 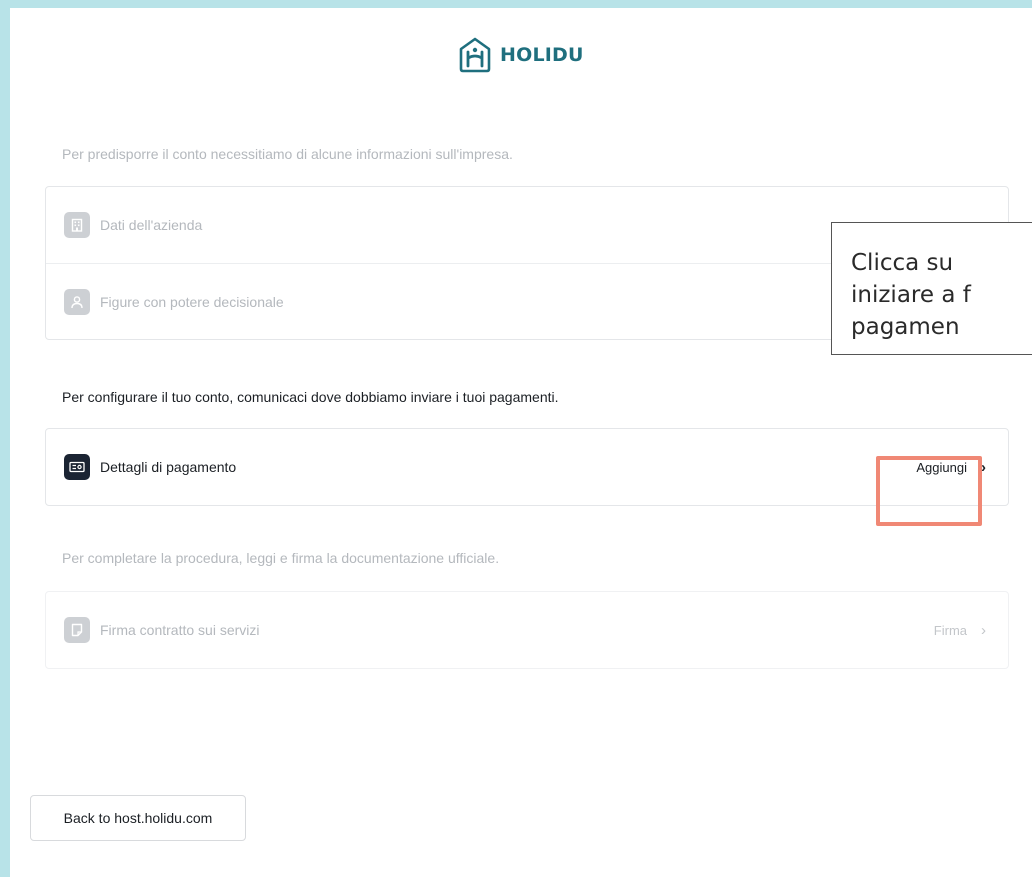 I want to click on payment-details-row: Dettagli di pagamento Aggiungi ›, so click(x=527, y=467).